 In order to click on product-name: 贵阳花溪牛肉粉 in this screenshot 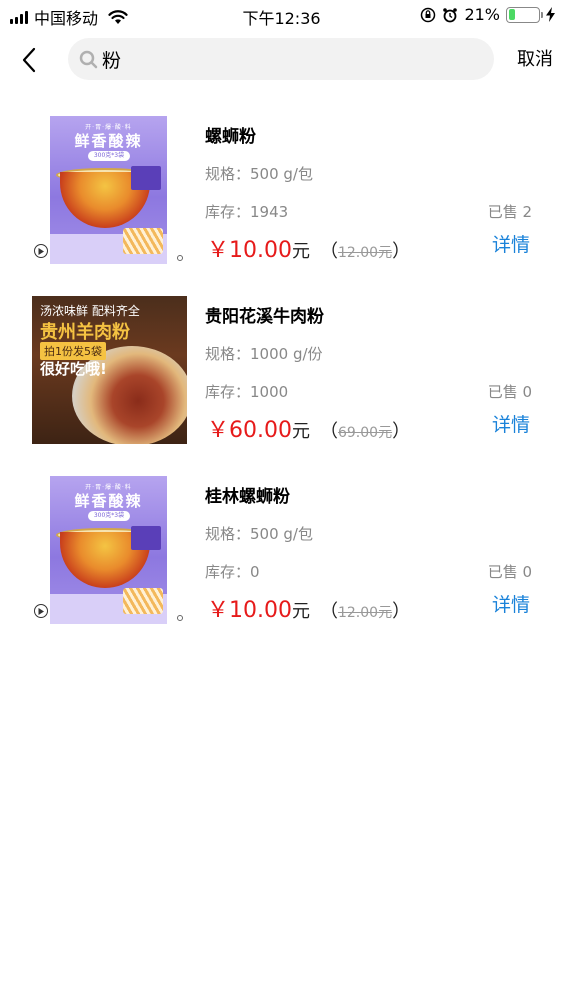, I will do `click(264, 317)`.